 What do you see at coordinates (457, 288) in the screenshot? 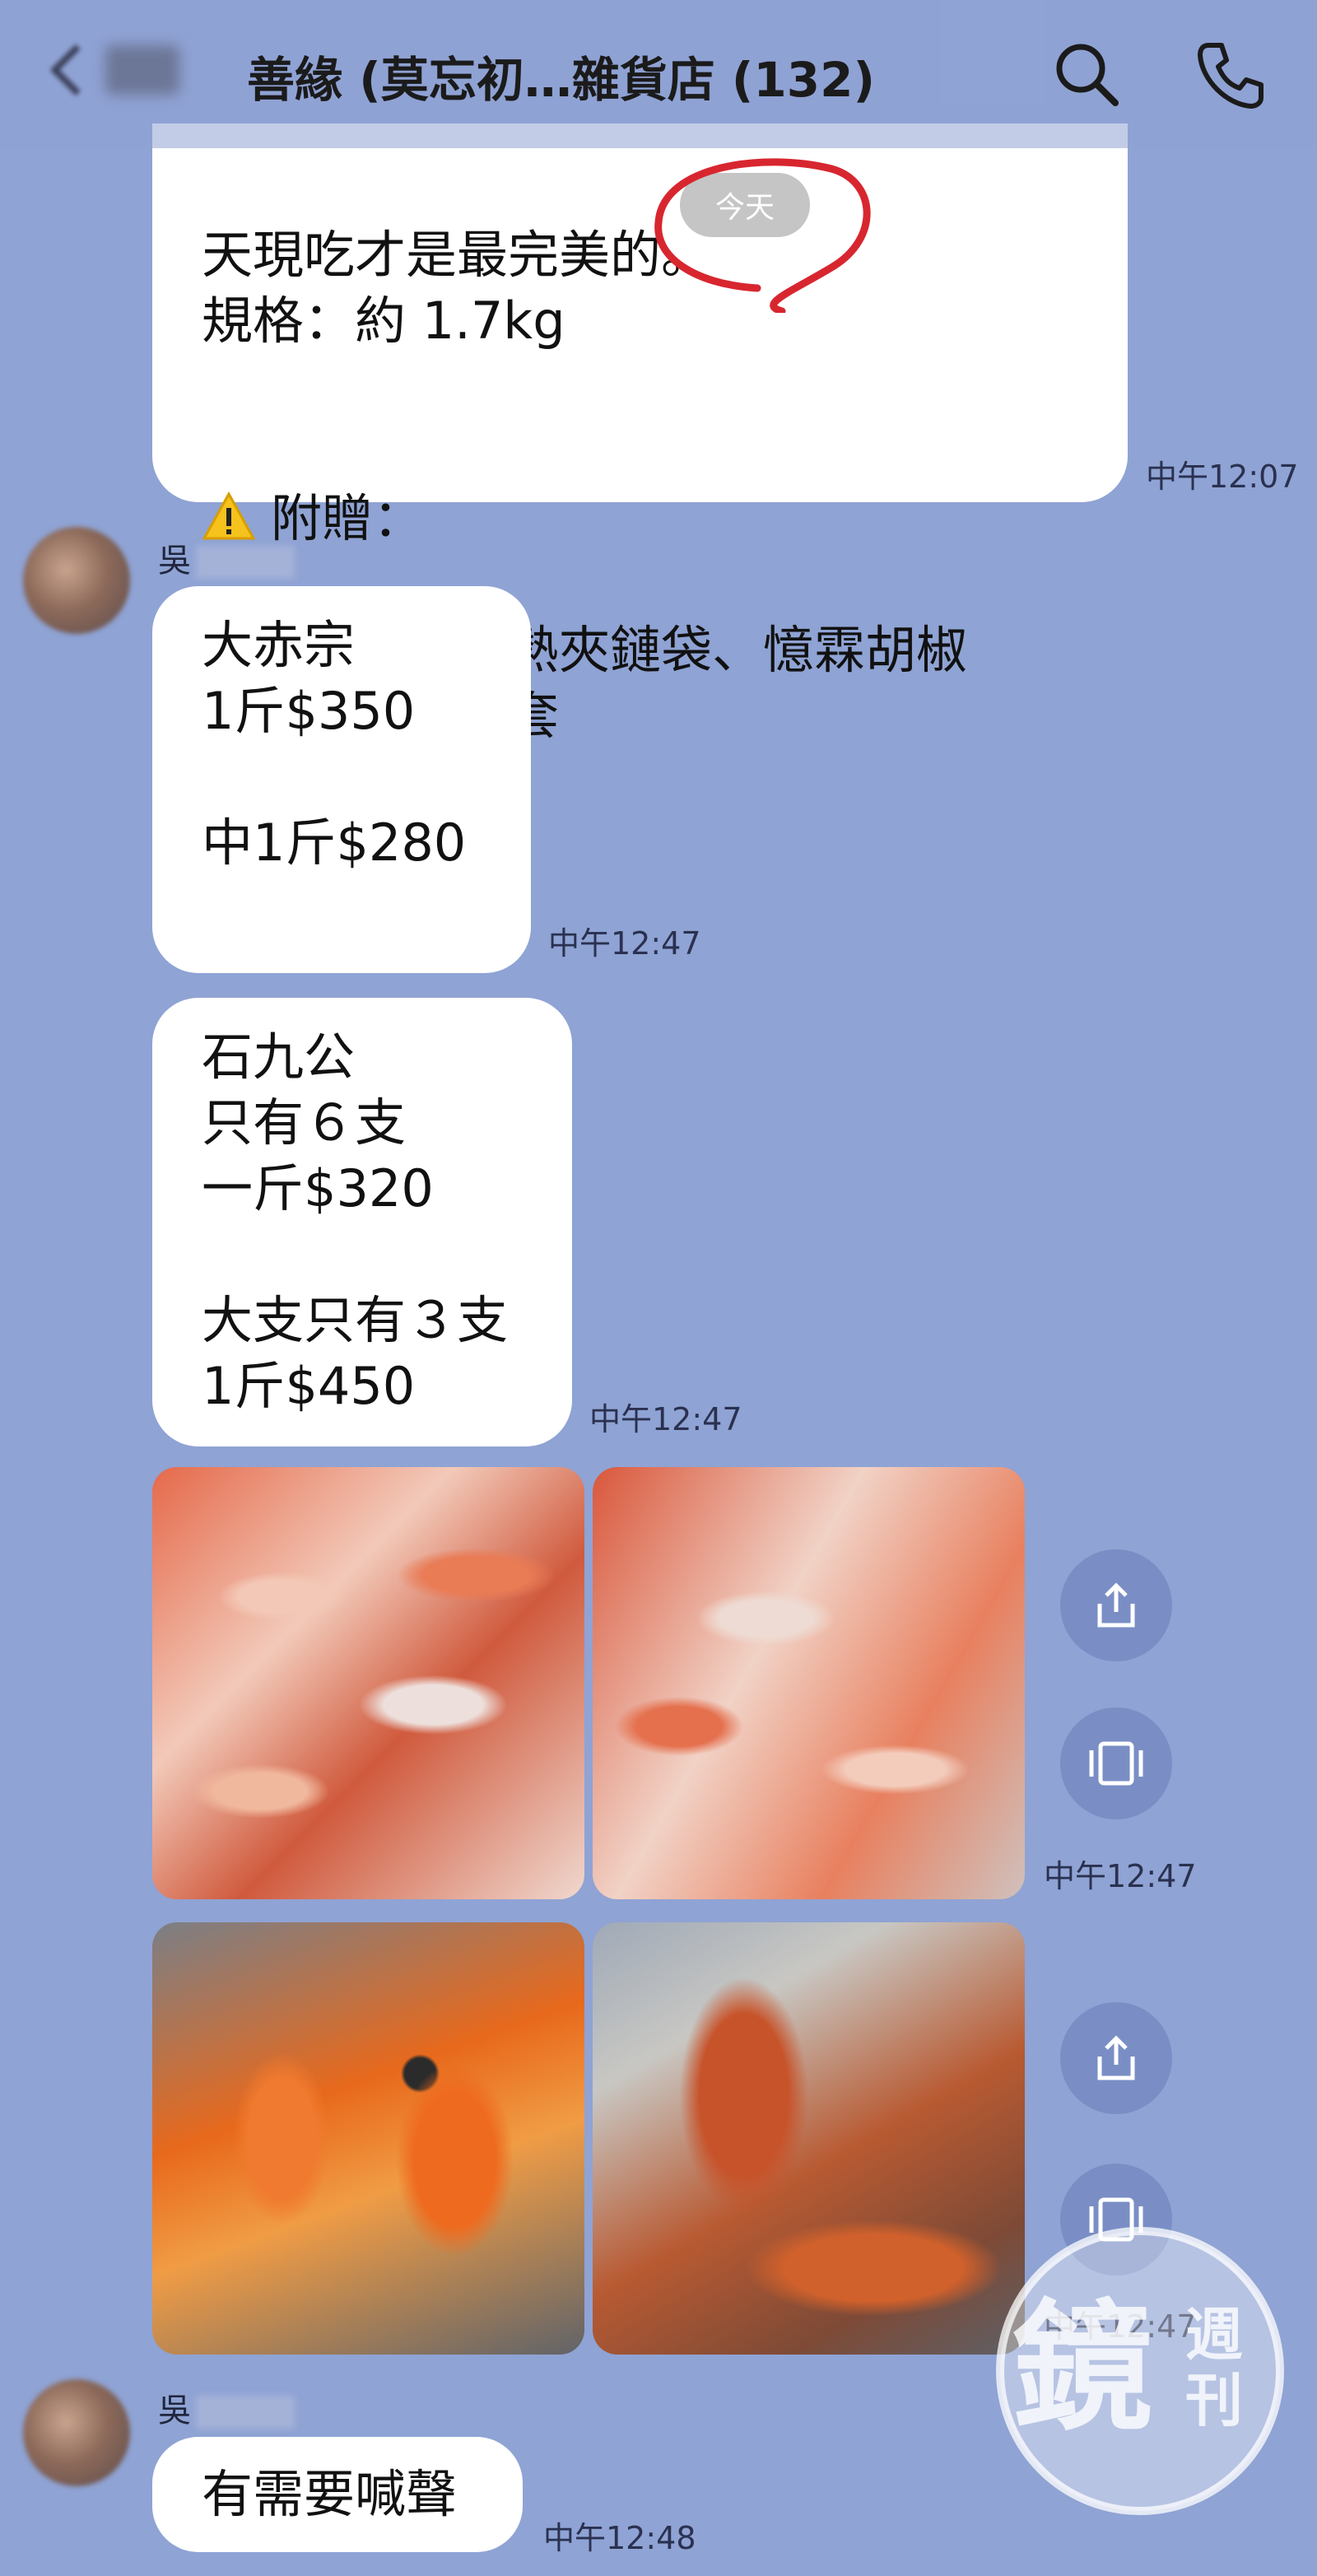
I see `message-text-spec: 天現吃才是最完美的。 規格：約 1.7kg` at bounding box center [457, 288].